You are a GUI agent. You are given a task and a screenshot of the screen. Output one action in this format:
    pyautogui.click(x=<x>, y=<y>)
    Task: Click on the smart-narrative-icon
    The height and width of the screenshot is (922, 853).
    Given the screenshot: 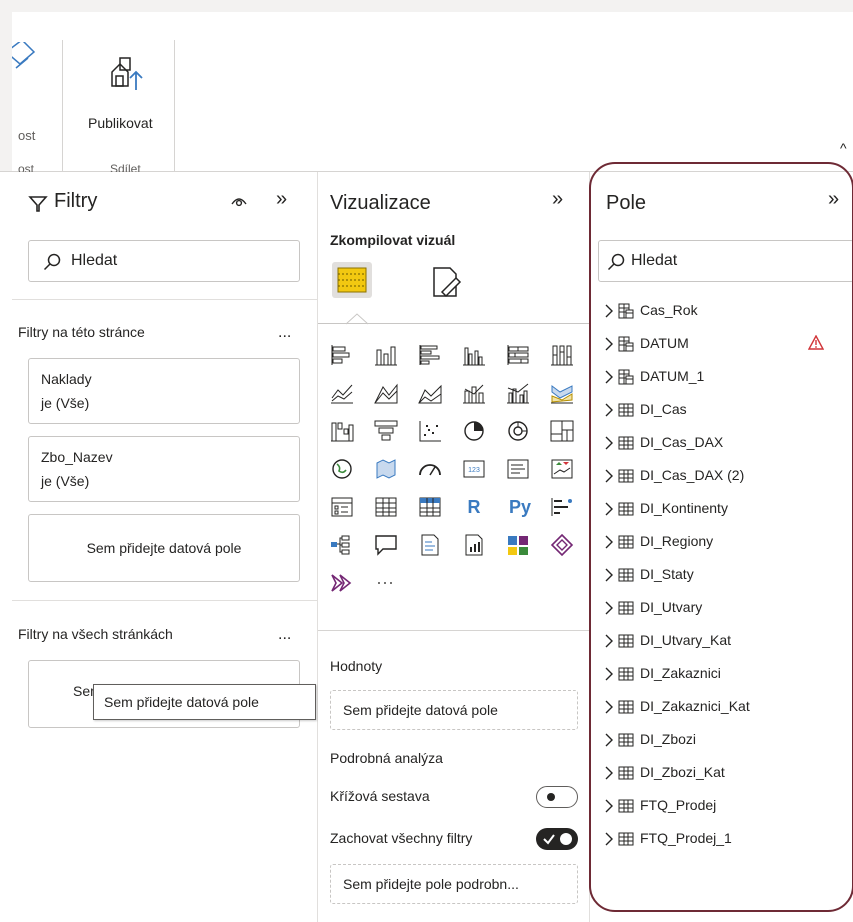 What is the action you would take?
    pyautogui.click(x=430, y=545)
    